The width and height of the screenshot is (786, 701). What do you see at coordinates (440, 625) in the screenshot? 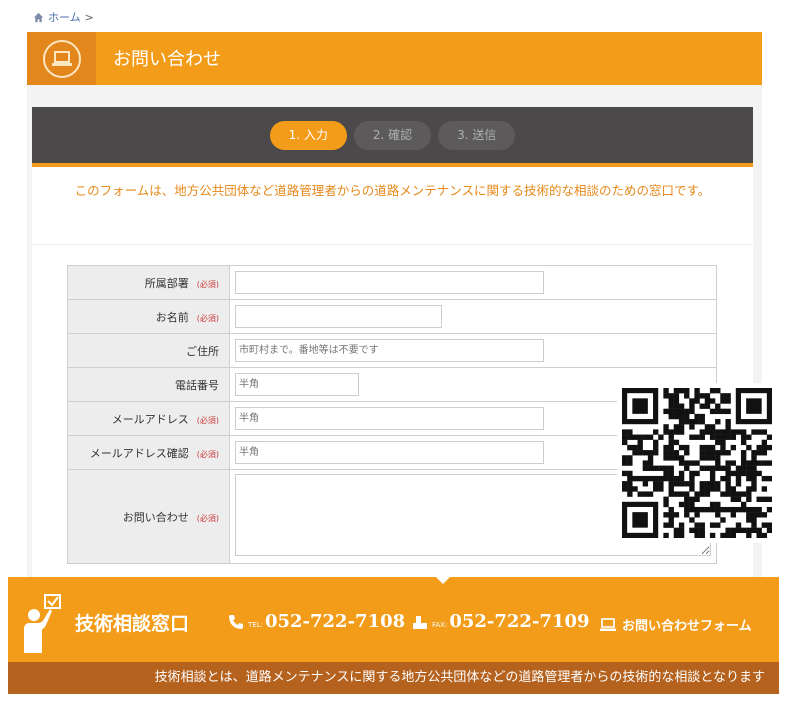
I see `fax-label: FAX:` at bounding box center [440, 625].